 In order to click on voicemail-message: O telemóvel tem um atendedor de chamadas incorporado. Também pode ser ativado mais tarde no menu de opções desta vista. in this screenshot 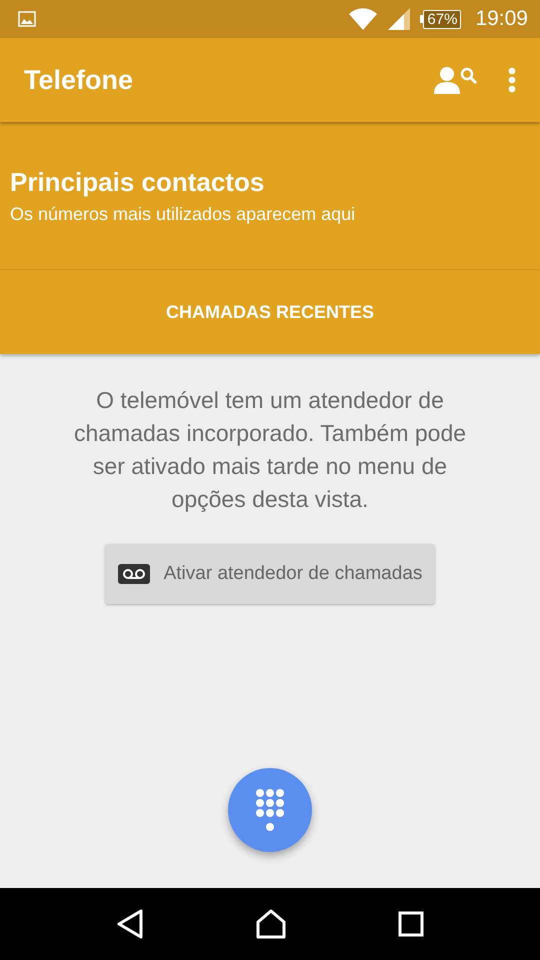, I will do `click(270, 450)`.